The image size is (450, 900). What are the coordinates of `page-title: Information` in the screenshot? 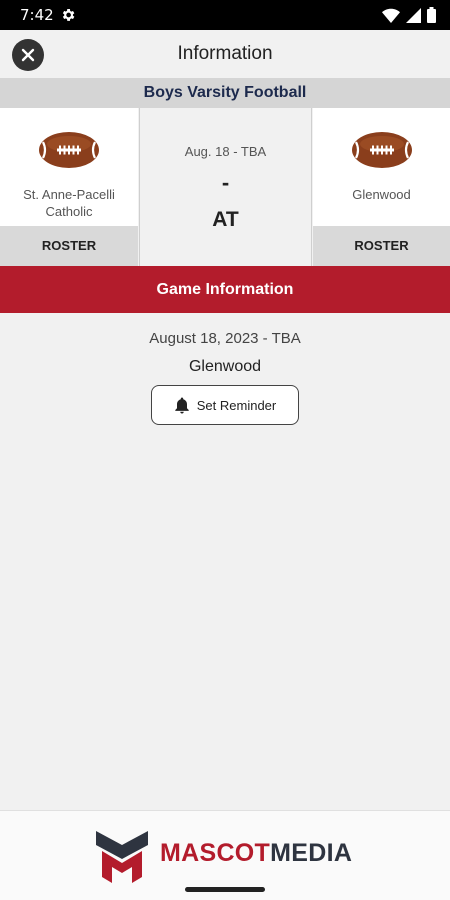 It's located at (225, 53).